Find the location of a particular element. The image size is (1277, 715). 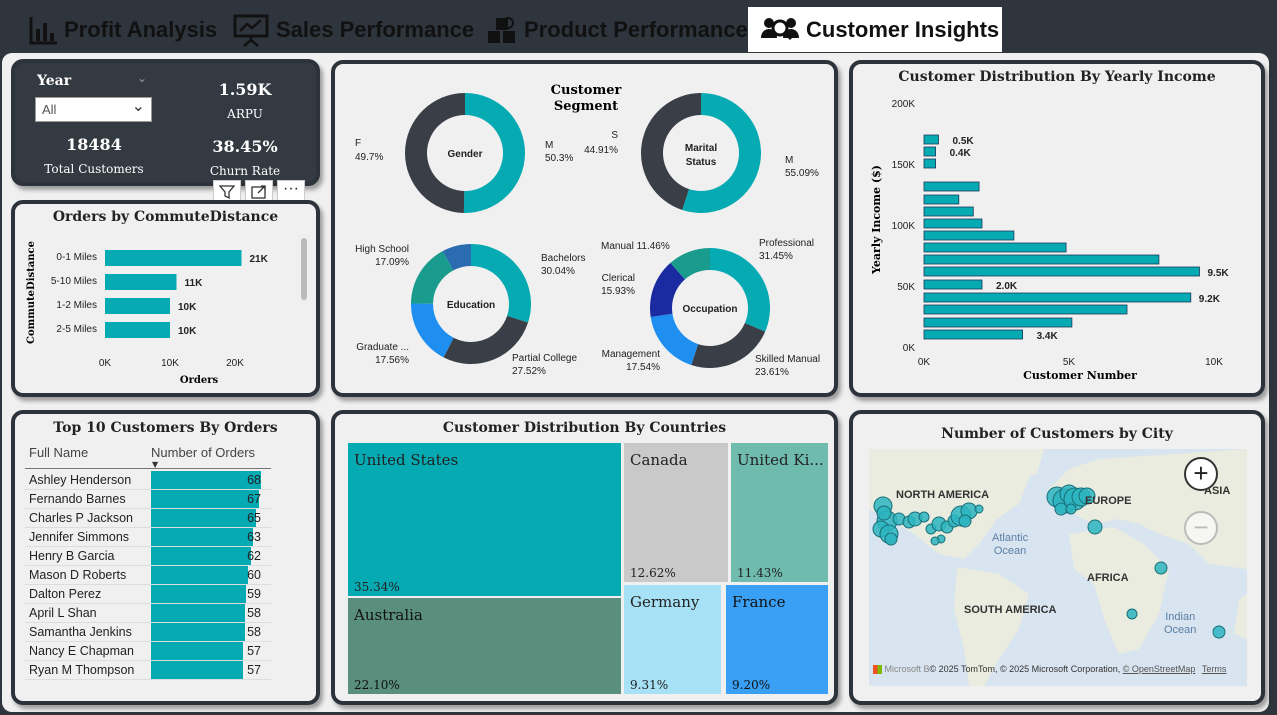

marital-left-pct: 44.91% is located at coordinates (601, 150).